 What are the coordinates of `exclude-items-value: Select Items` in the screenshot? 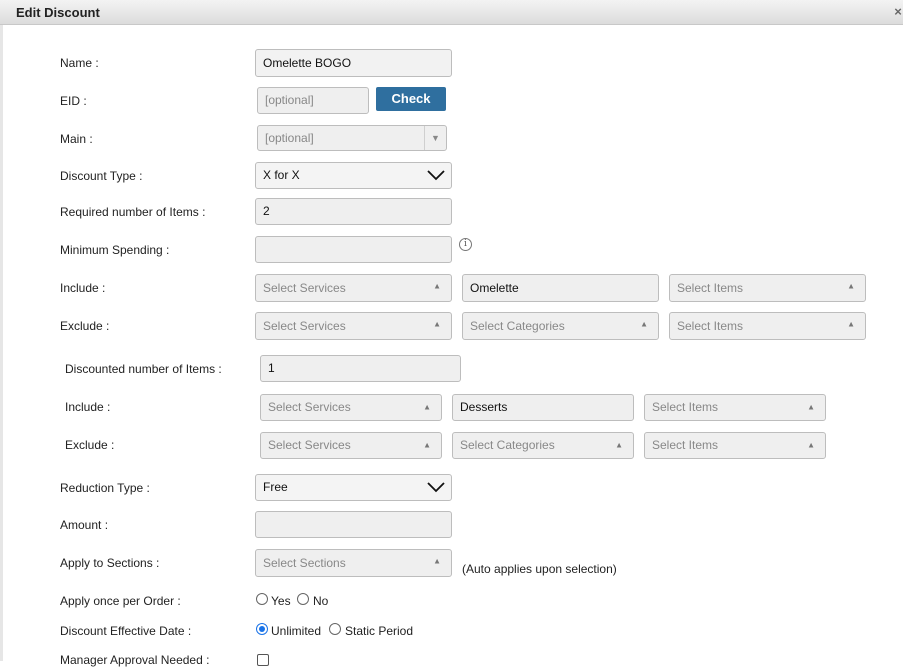 It's located at (710, 326).